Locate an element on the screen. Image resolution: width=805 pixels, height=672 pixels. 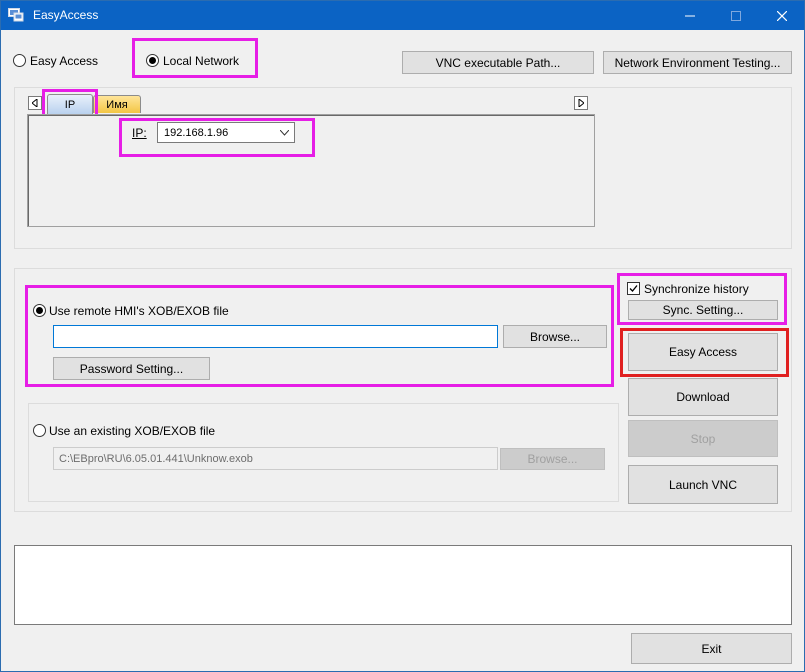
remote-hmi-label: Use remote HMI's XOB/EXOB file is located at coordinates (139, 311).